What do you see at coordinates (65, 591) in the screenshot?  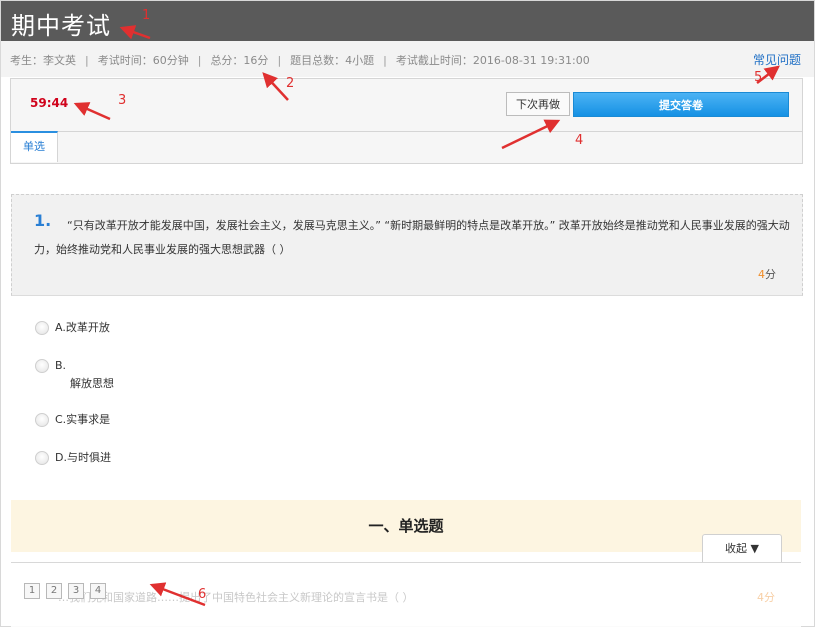 I see `question-nav: 1 2 3 4` at bounding box center [65, 591].